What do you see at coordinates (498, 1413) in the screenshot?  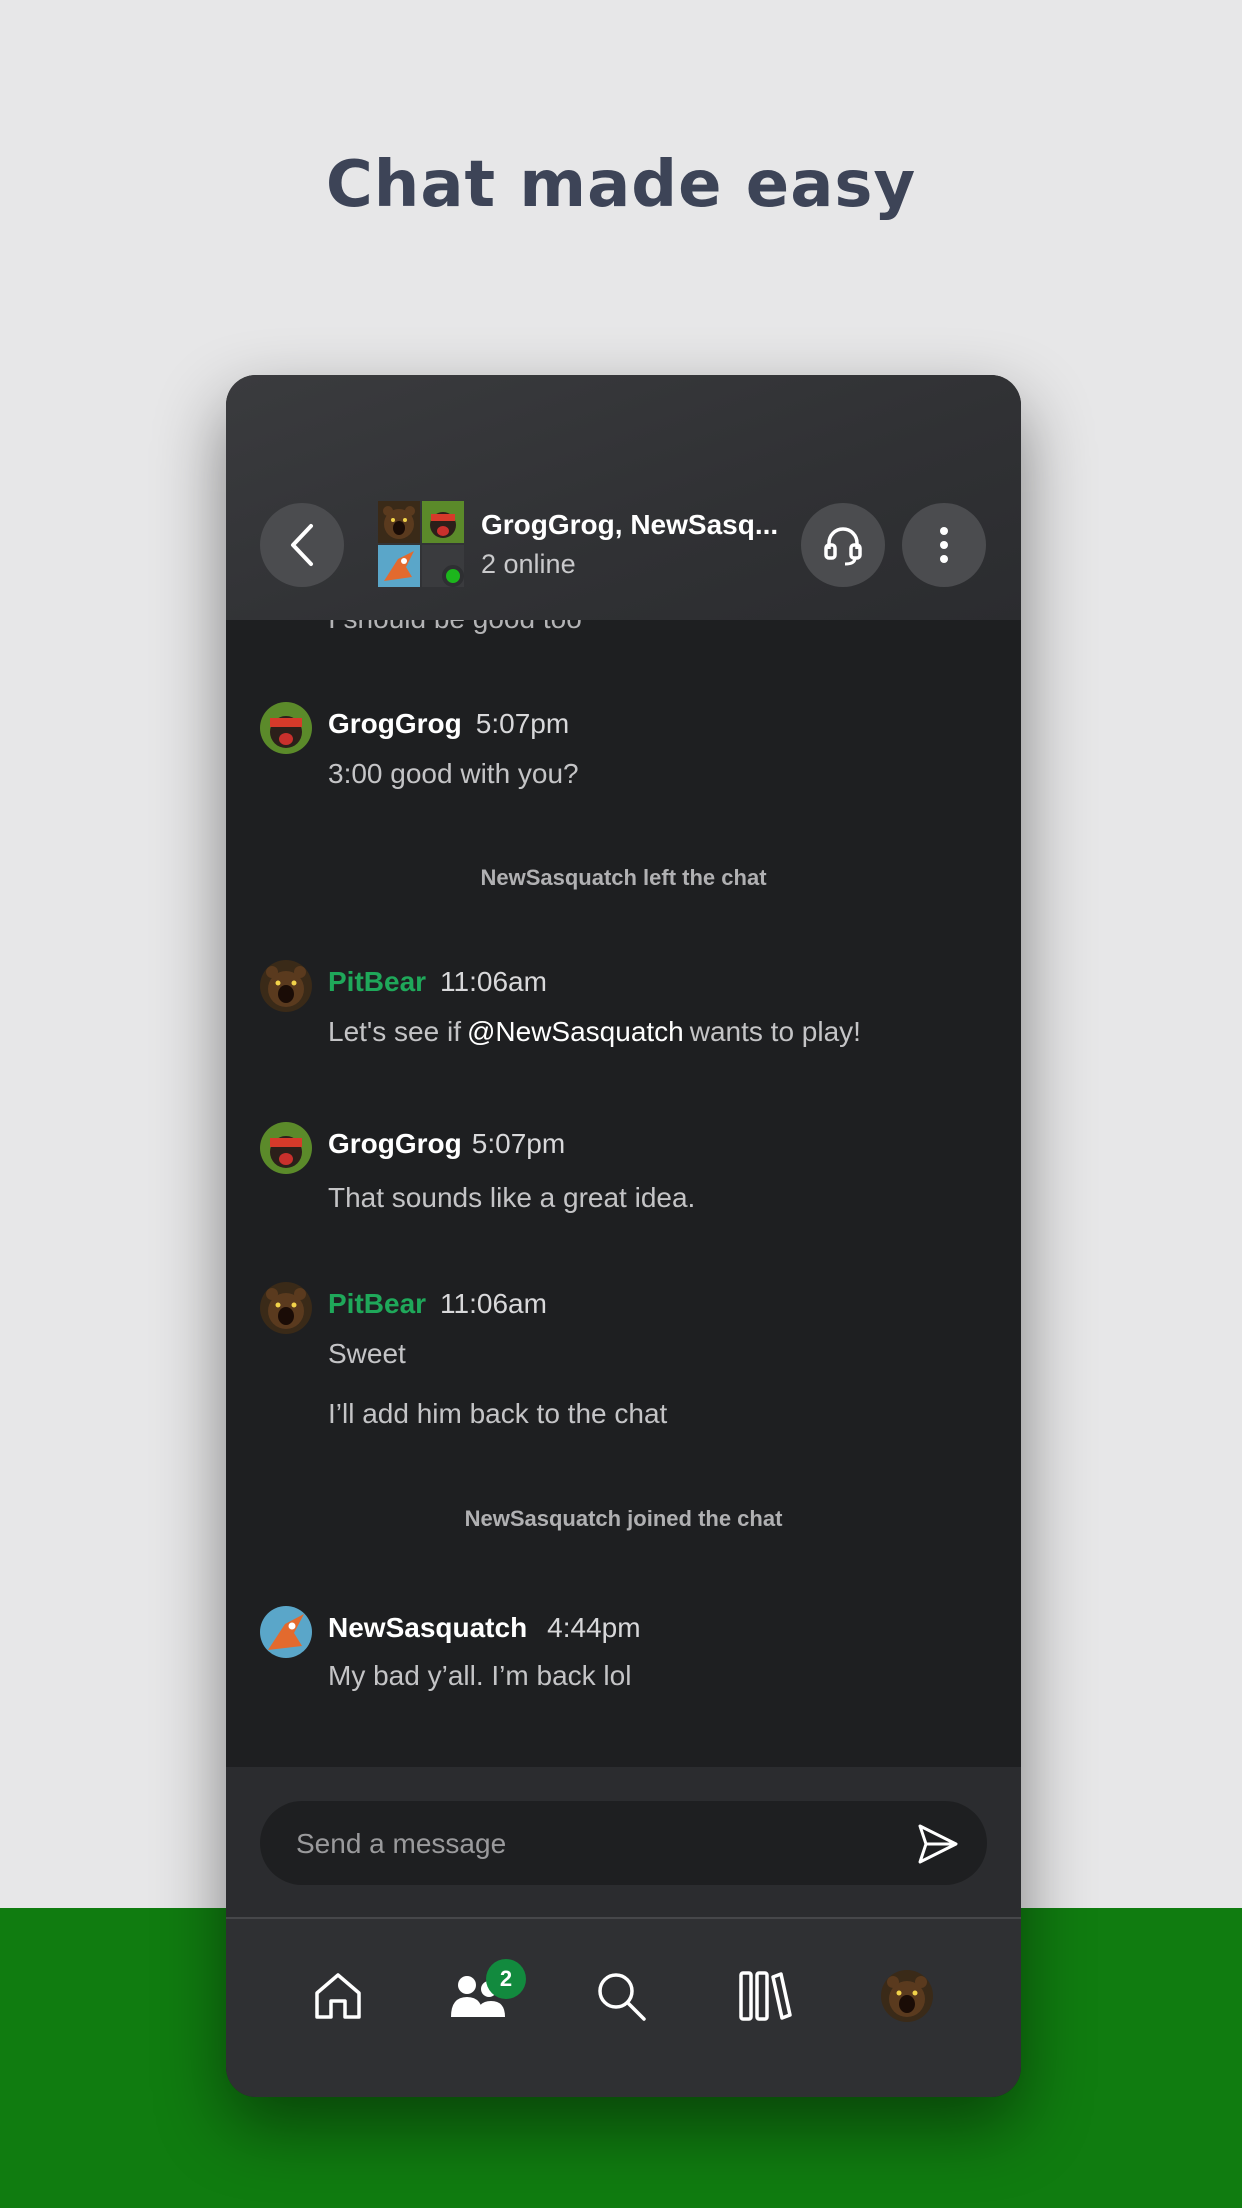 I see `message-text: I’ll add him back to the chat` at bounding box center [498, 1413].